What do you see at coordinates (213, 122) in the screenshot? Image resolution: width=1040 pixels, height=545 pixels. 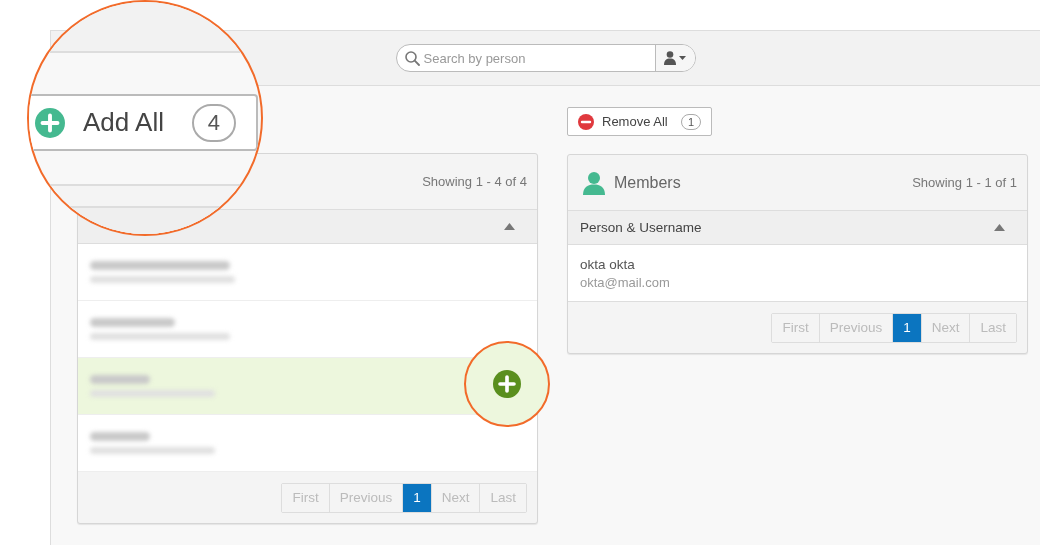 I see `count-badge: 4` at bounding box center [213, 122].